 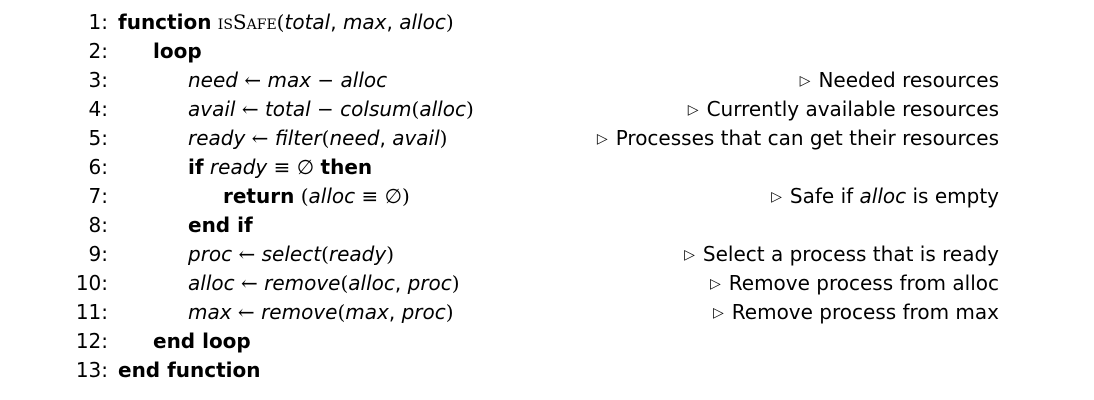 I want to click on line-number: 1:, so click(x=98, y=22).